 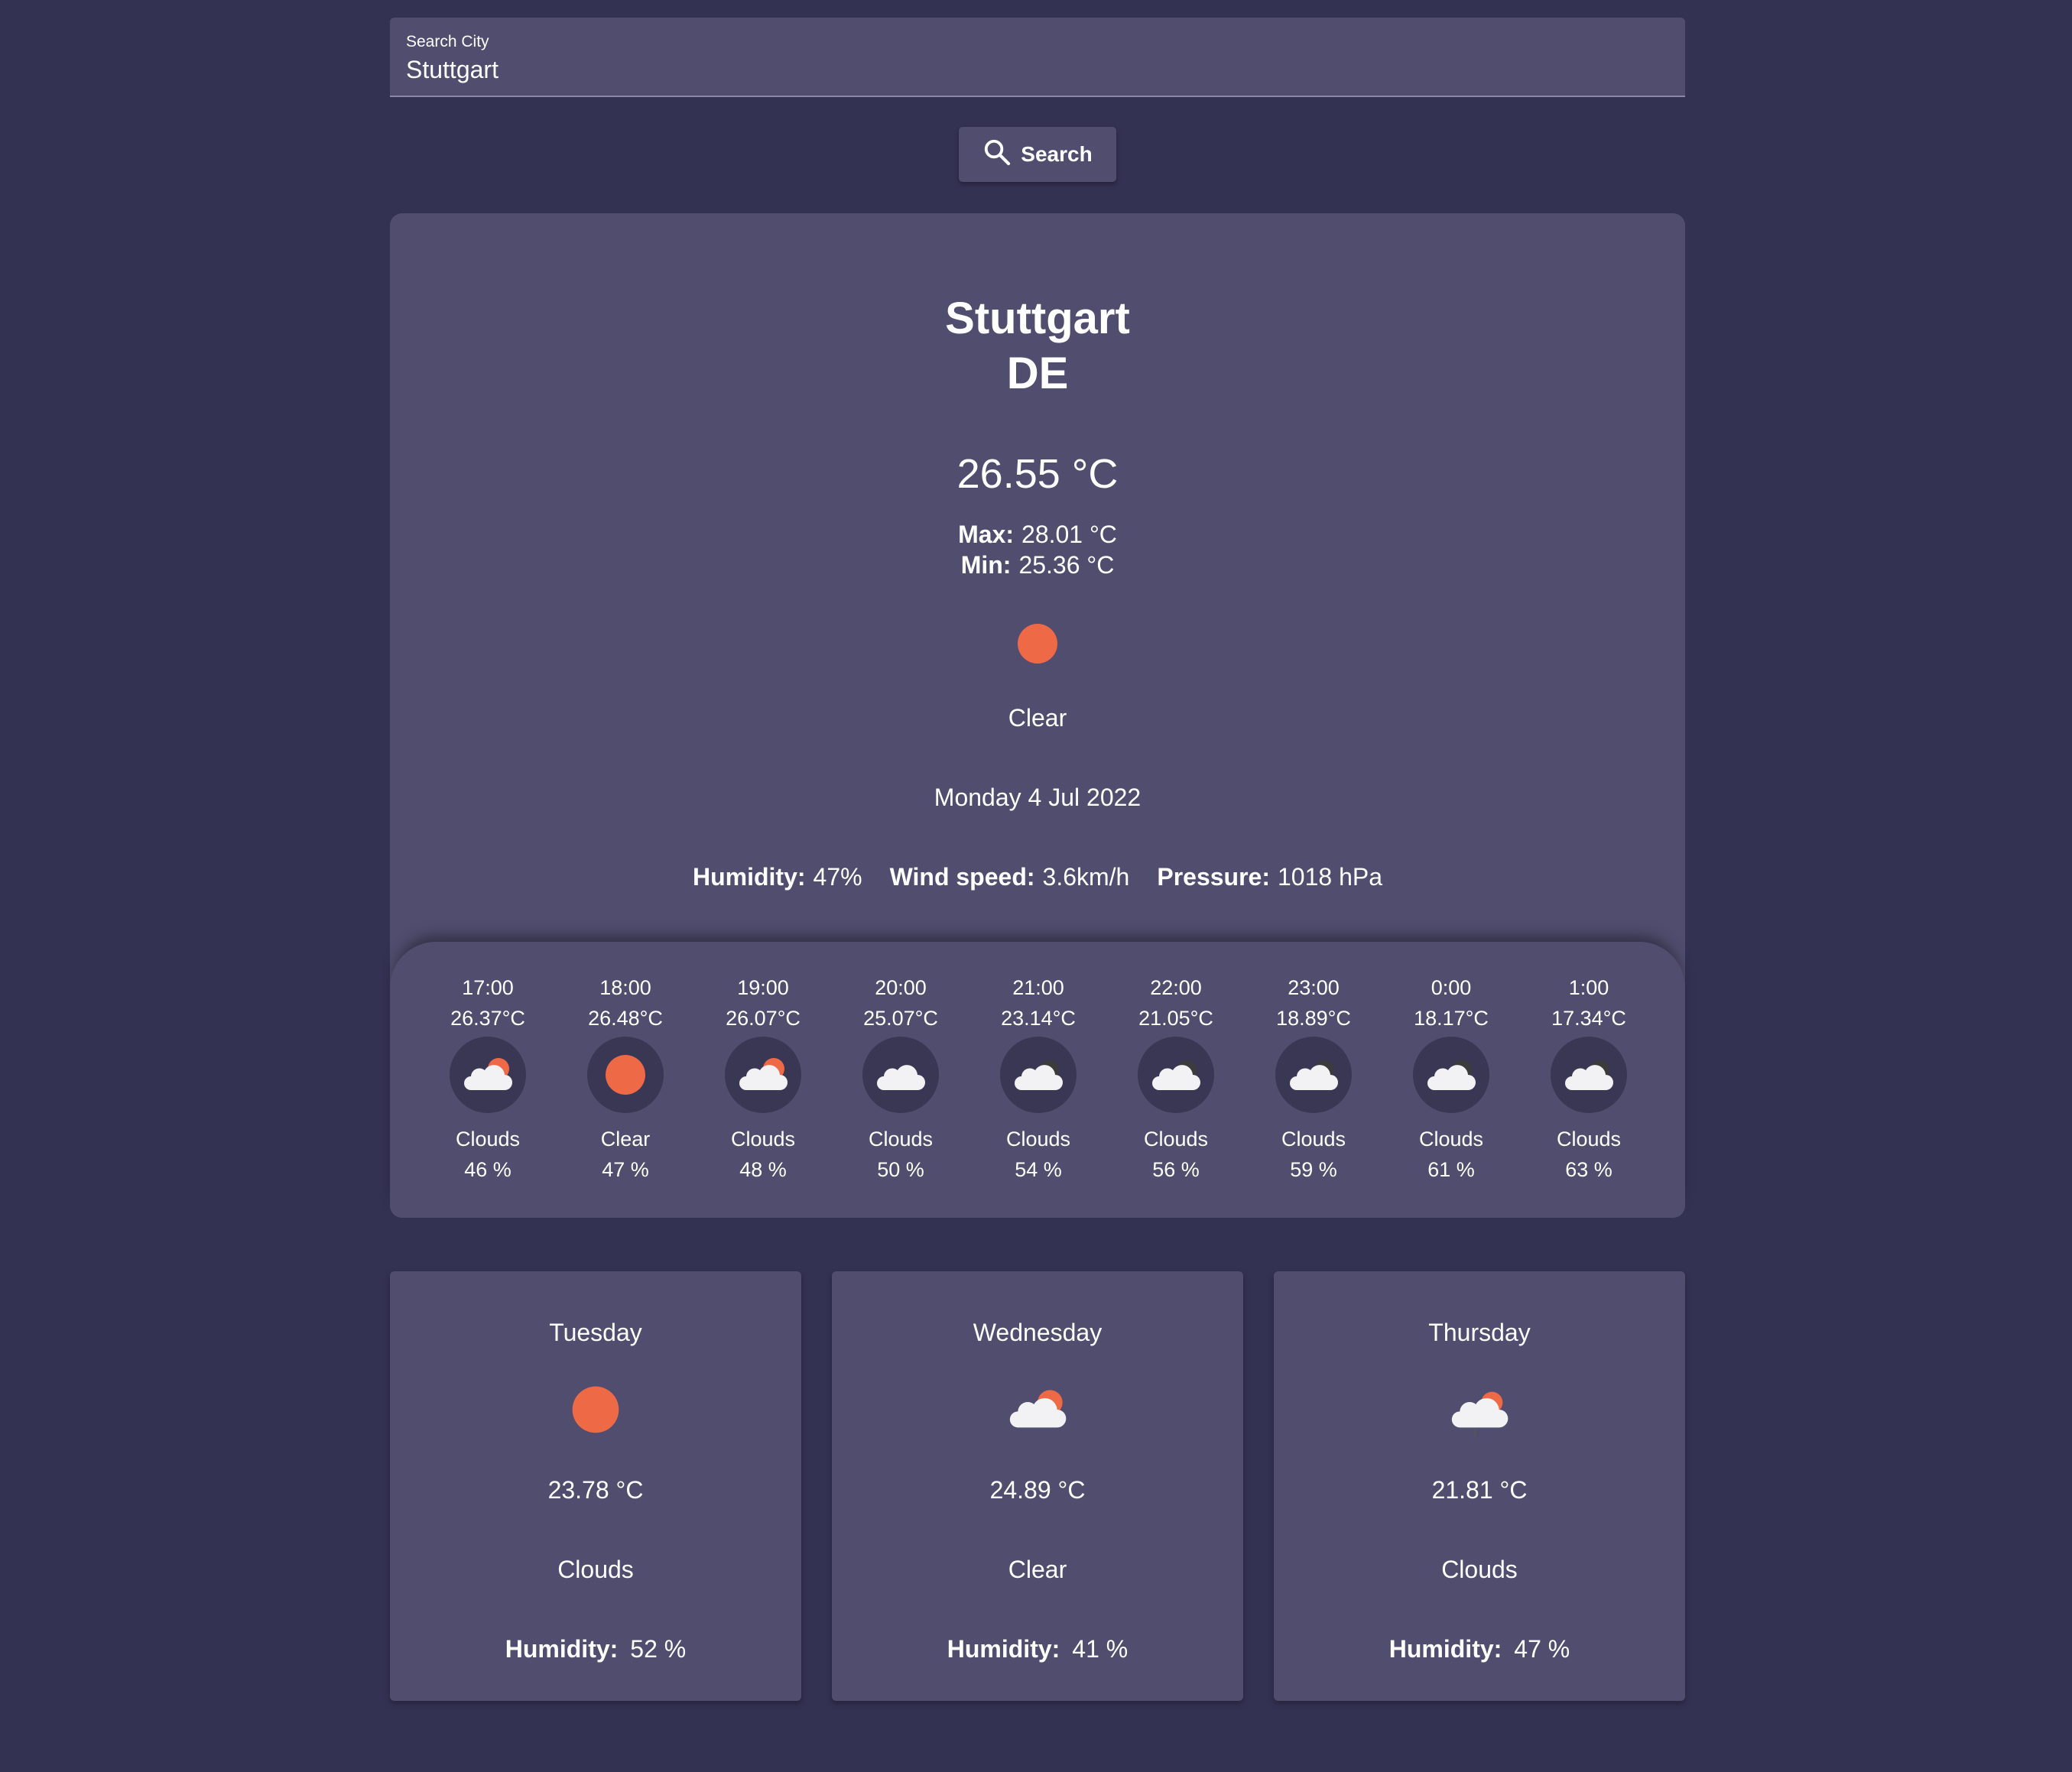 What do you see at coordinates (1588, 1169) in the screenshot?
I see `hour-humidity: 63 %` at bounding box center [1588, 1169].